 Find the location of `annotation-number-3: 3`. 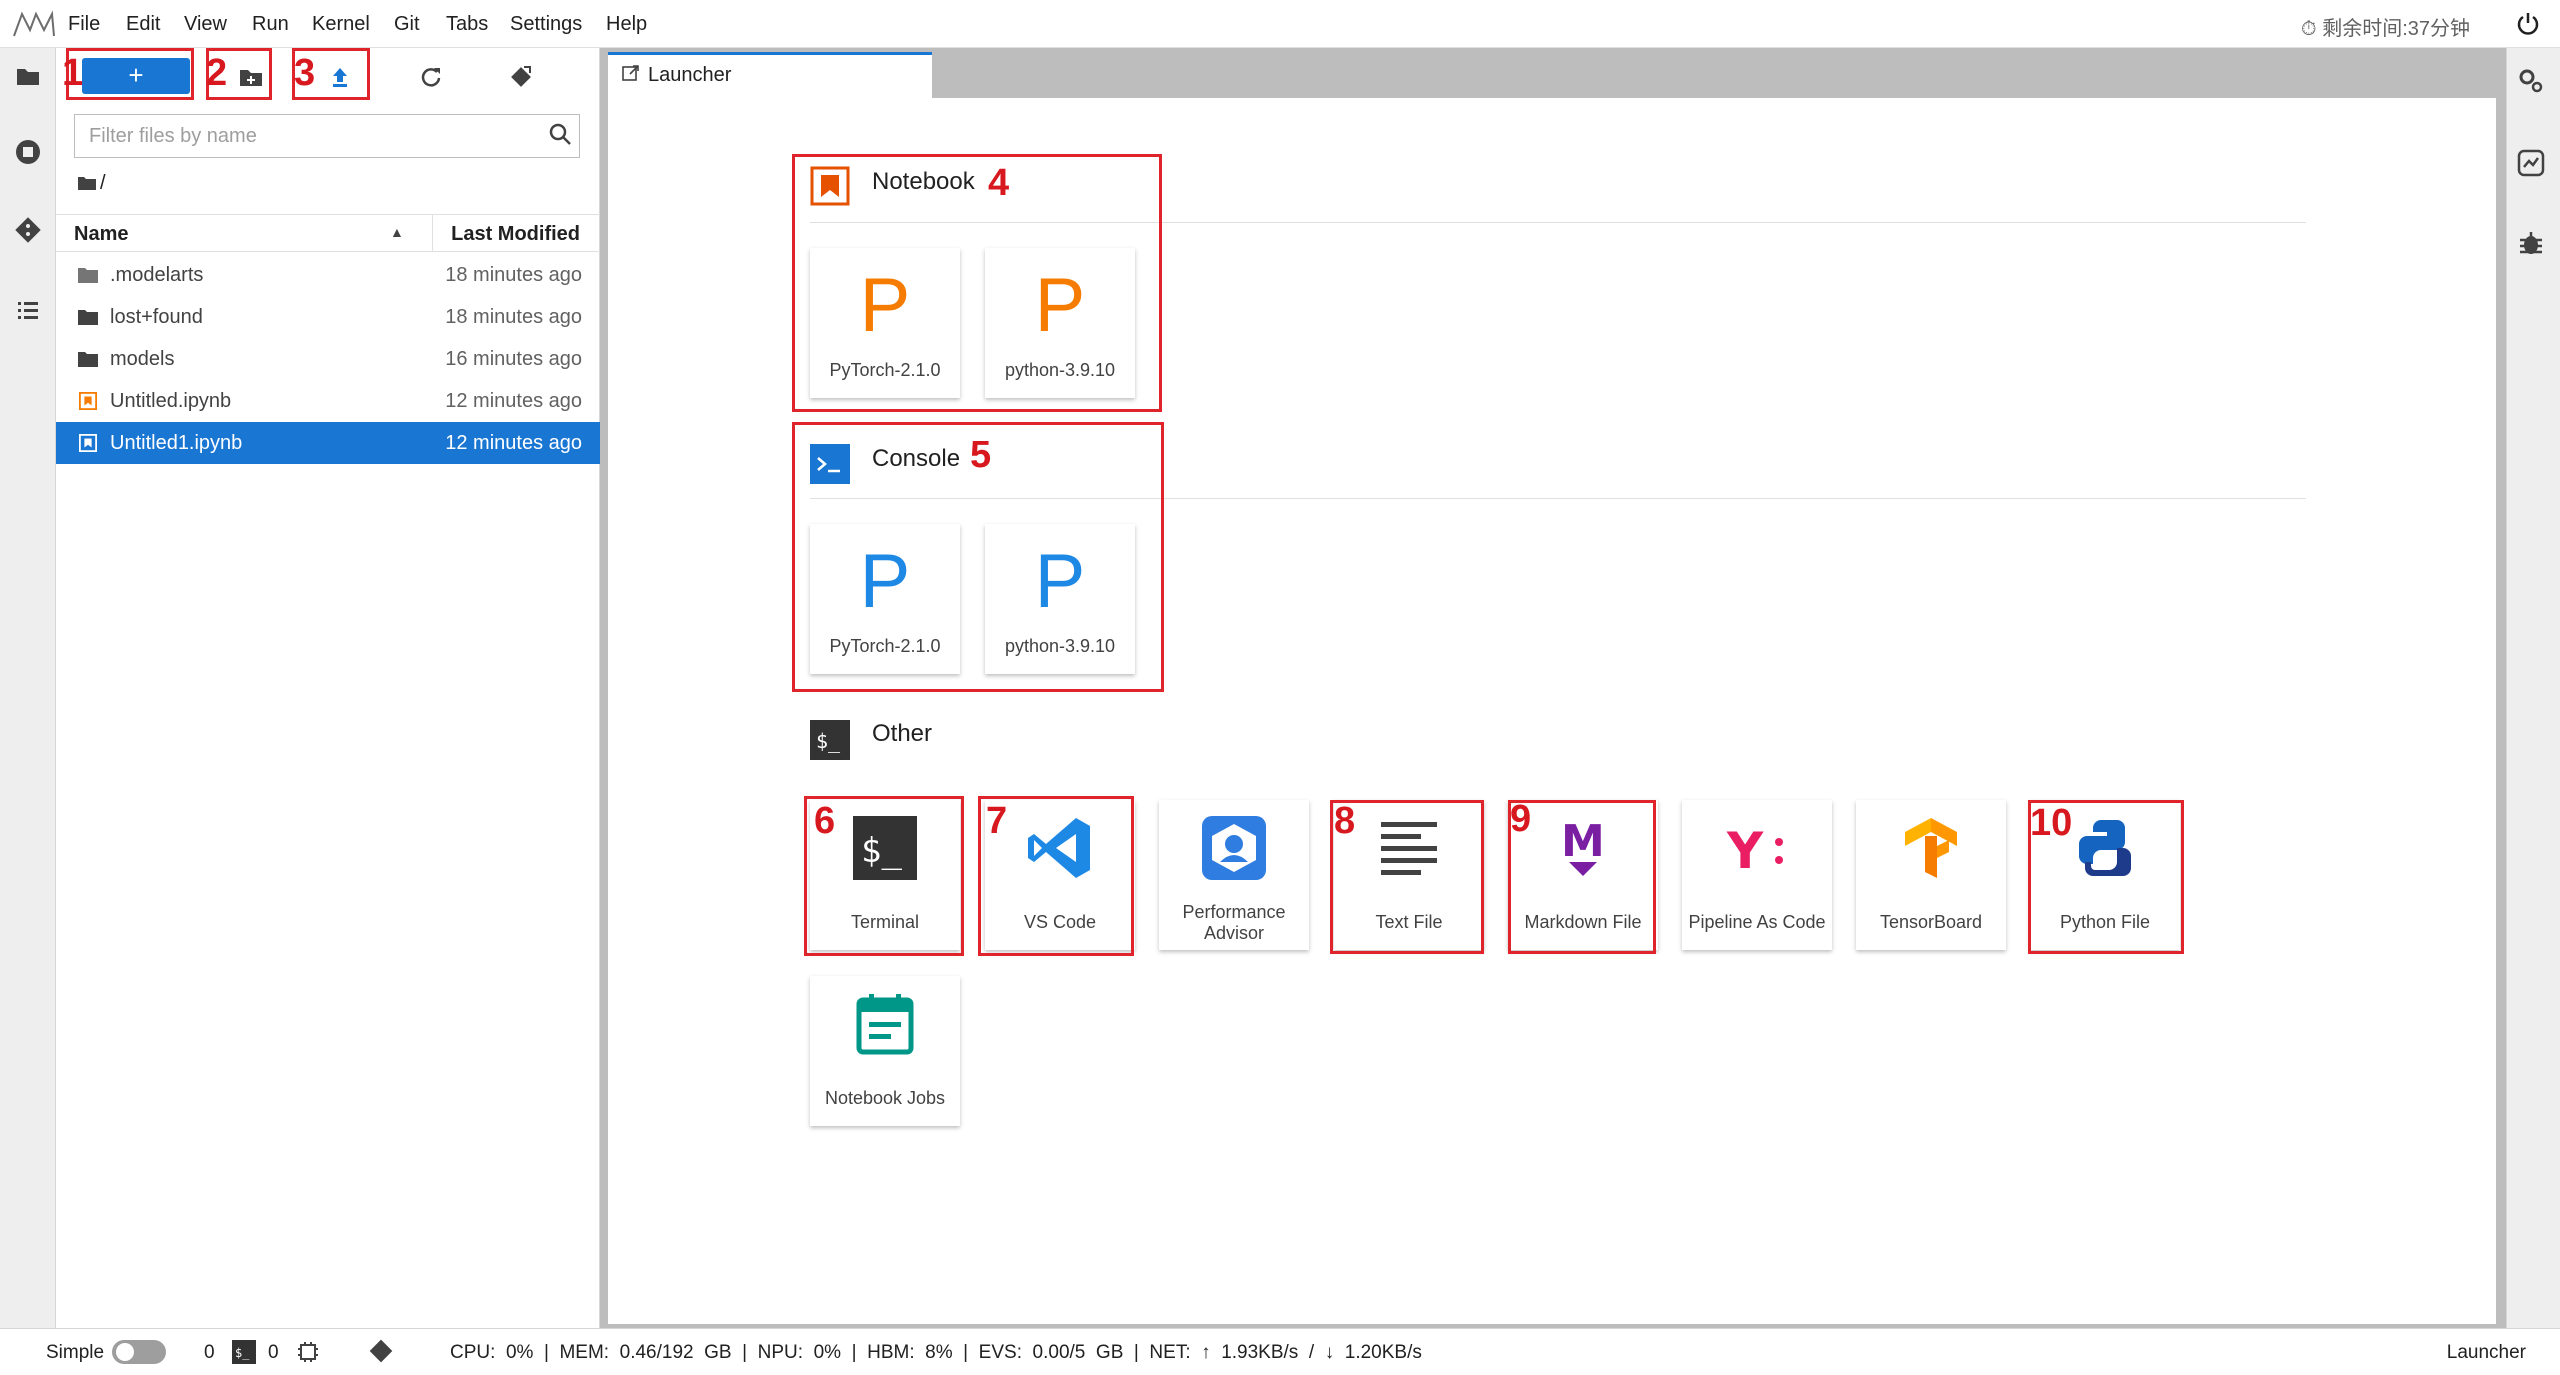

annotation-number-3: 3 is located at coordinates (305, 73).